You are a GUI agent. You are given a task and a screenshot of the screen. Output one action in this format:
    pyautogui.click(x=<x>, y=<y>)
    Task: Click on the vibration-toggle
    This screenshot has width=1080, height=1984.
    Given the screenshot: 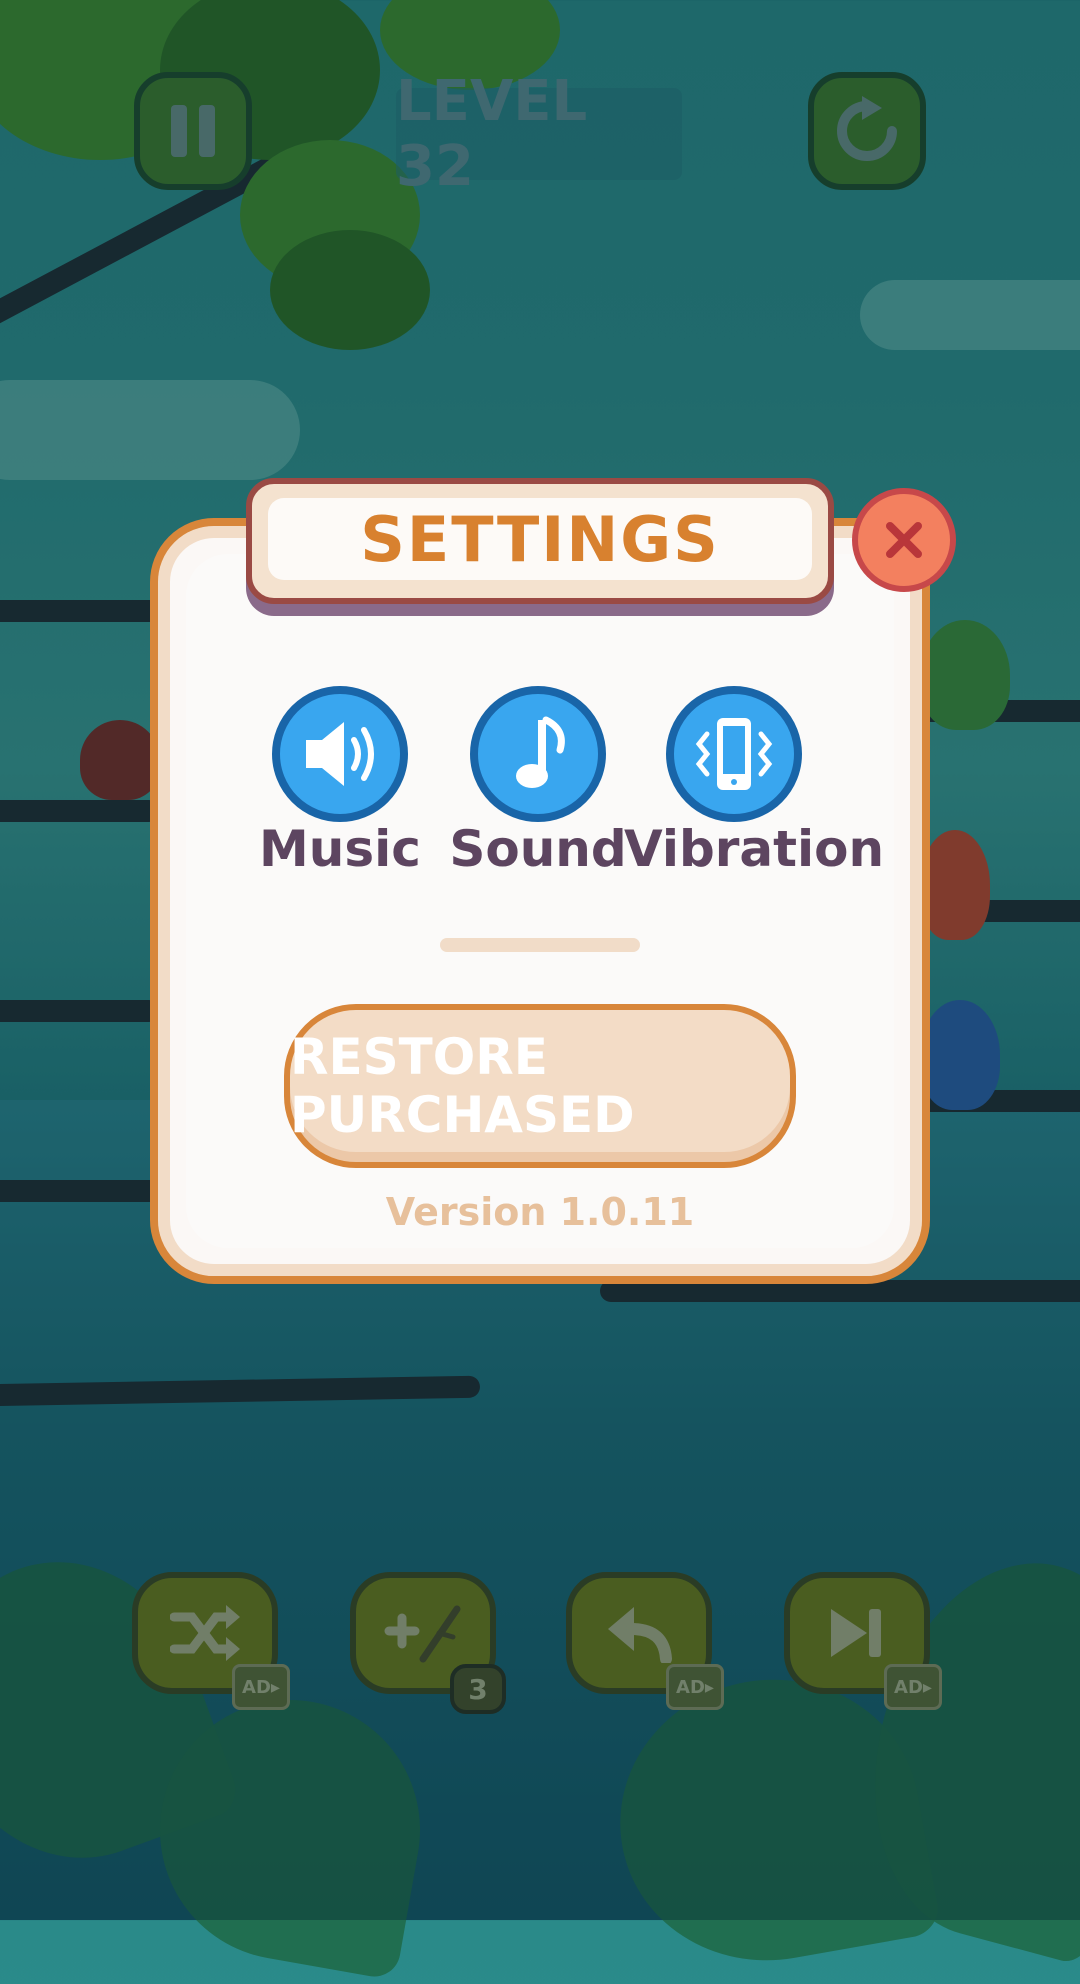 What is the action you would take?
    pyautogui.click(x=734, y=754)
    